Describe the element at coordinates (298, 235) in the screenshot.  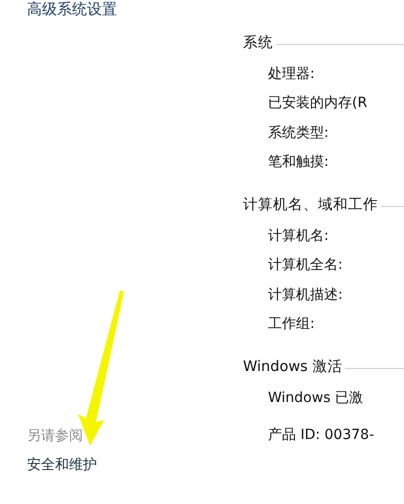
I see `info-label: 计算机名:` at that location.